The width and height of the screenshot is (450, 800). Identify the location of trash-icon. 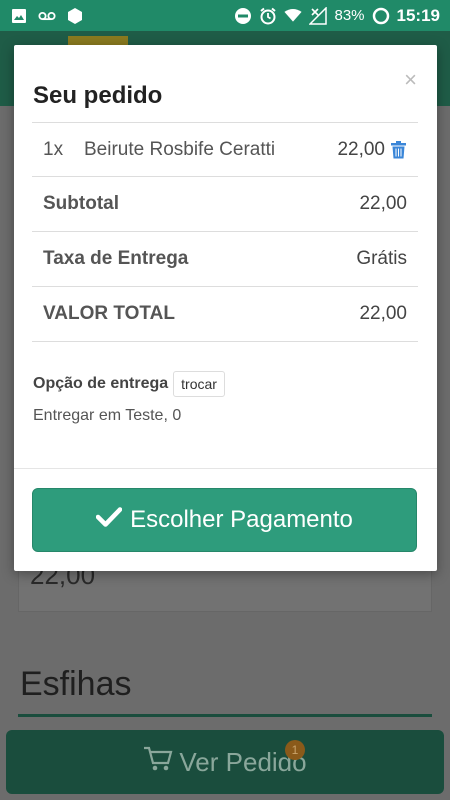
(398, 149).